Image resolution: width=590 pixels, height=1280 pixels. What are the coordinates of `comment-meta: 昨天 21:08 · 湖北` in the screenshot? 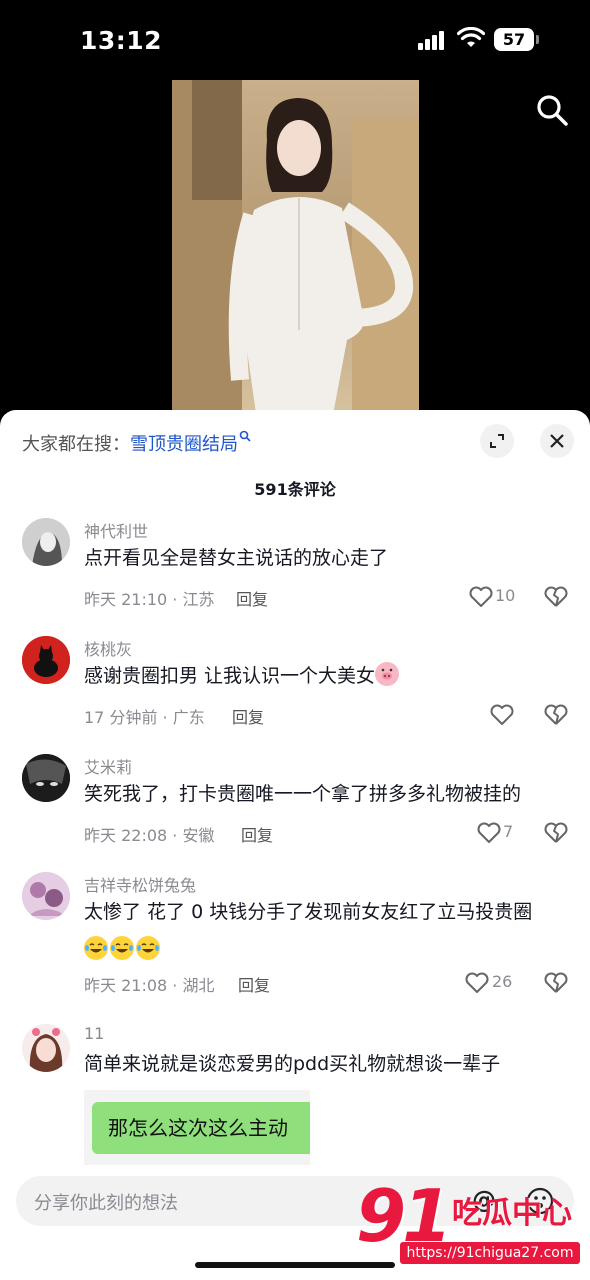 It's located at (149, 985).